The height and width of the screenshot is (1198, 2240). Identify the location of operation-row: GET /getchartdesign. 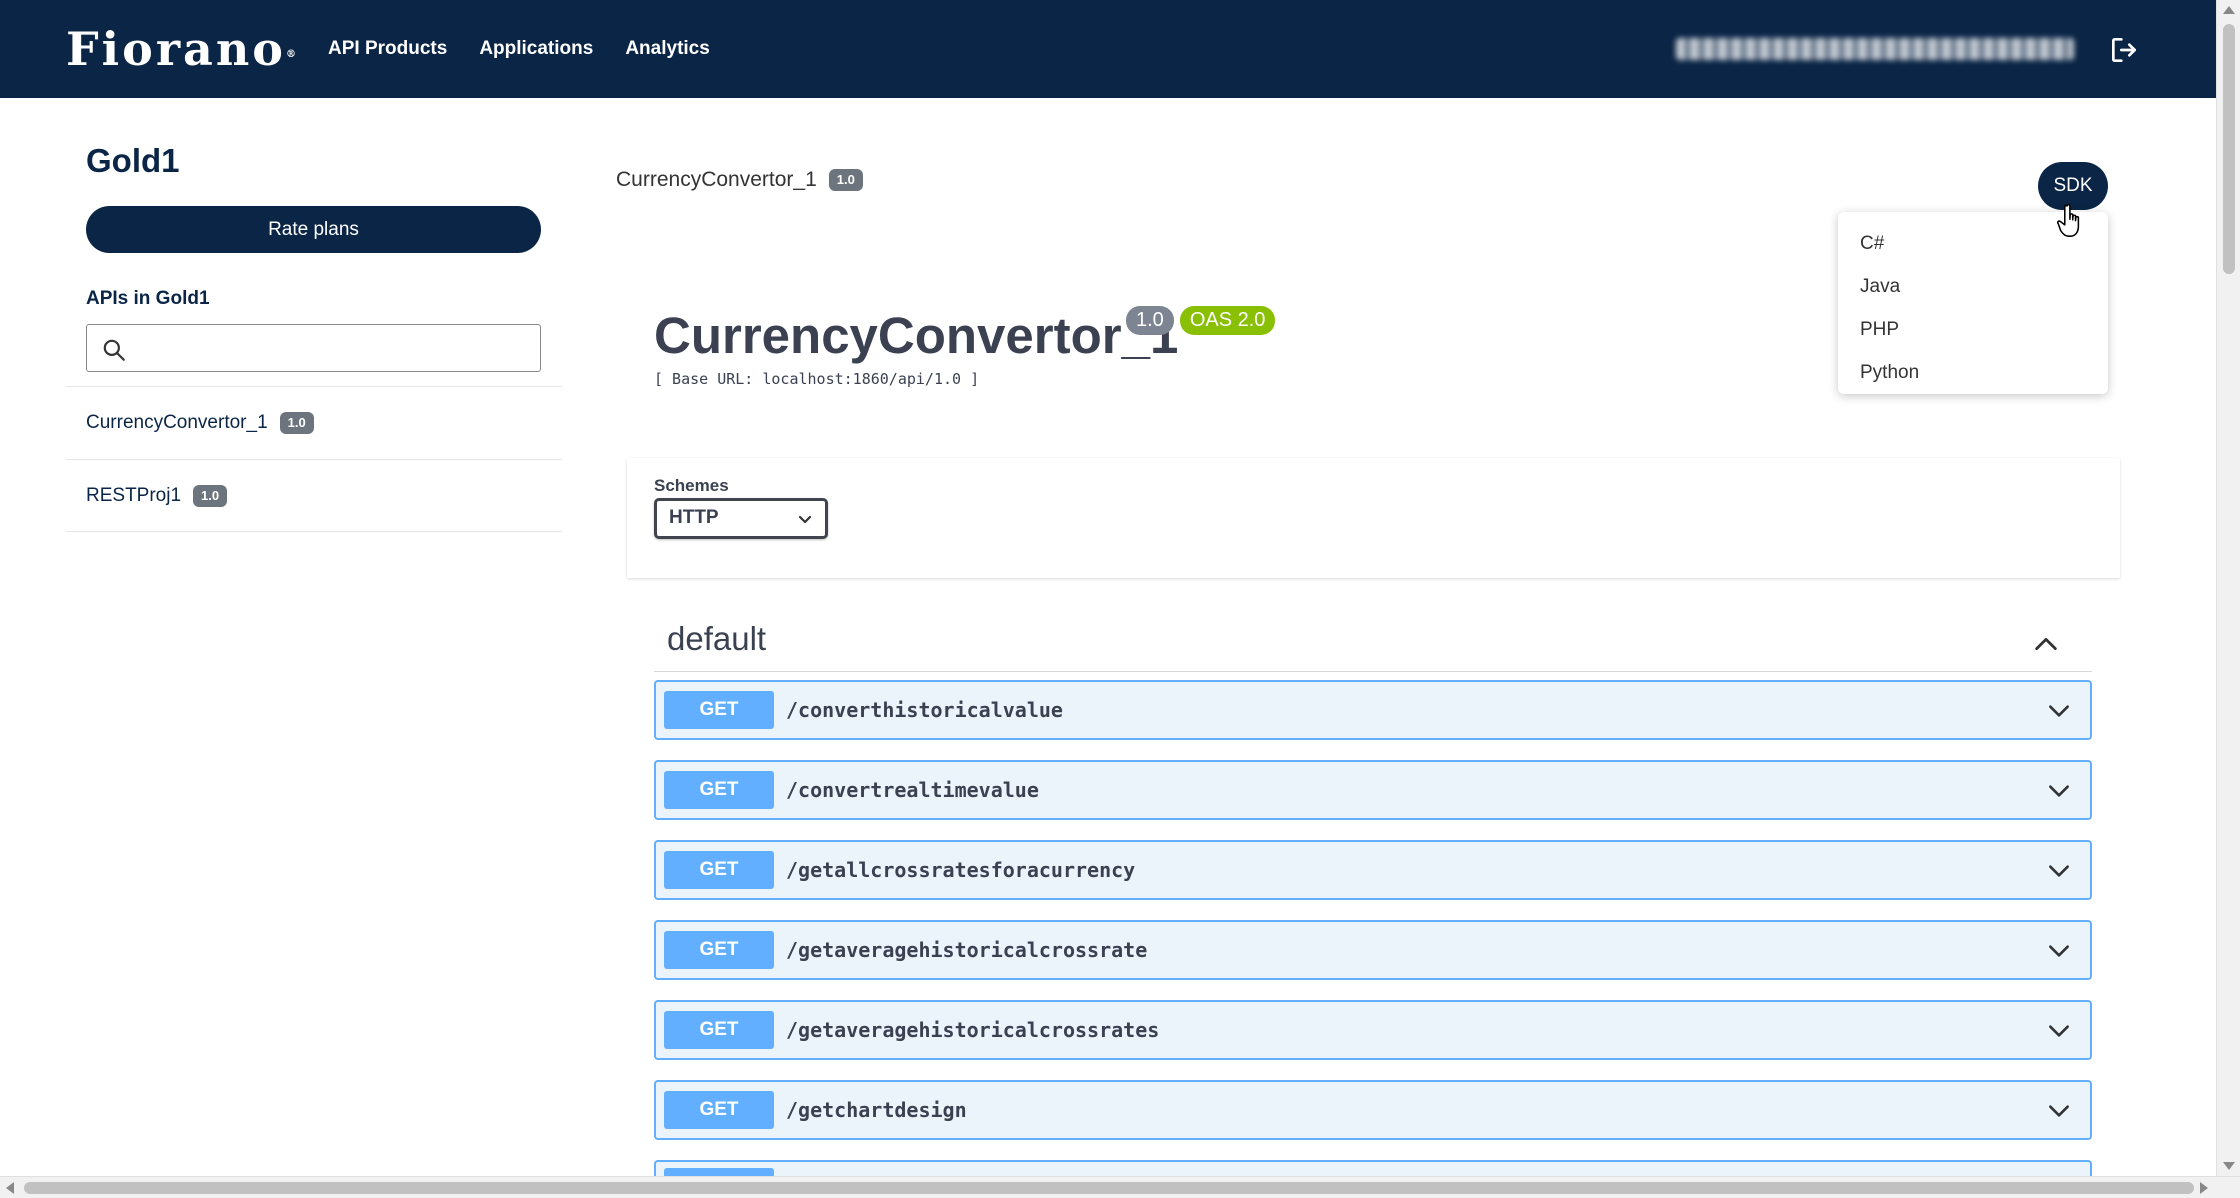
(1373, 1110).